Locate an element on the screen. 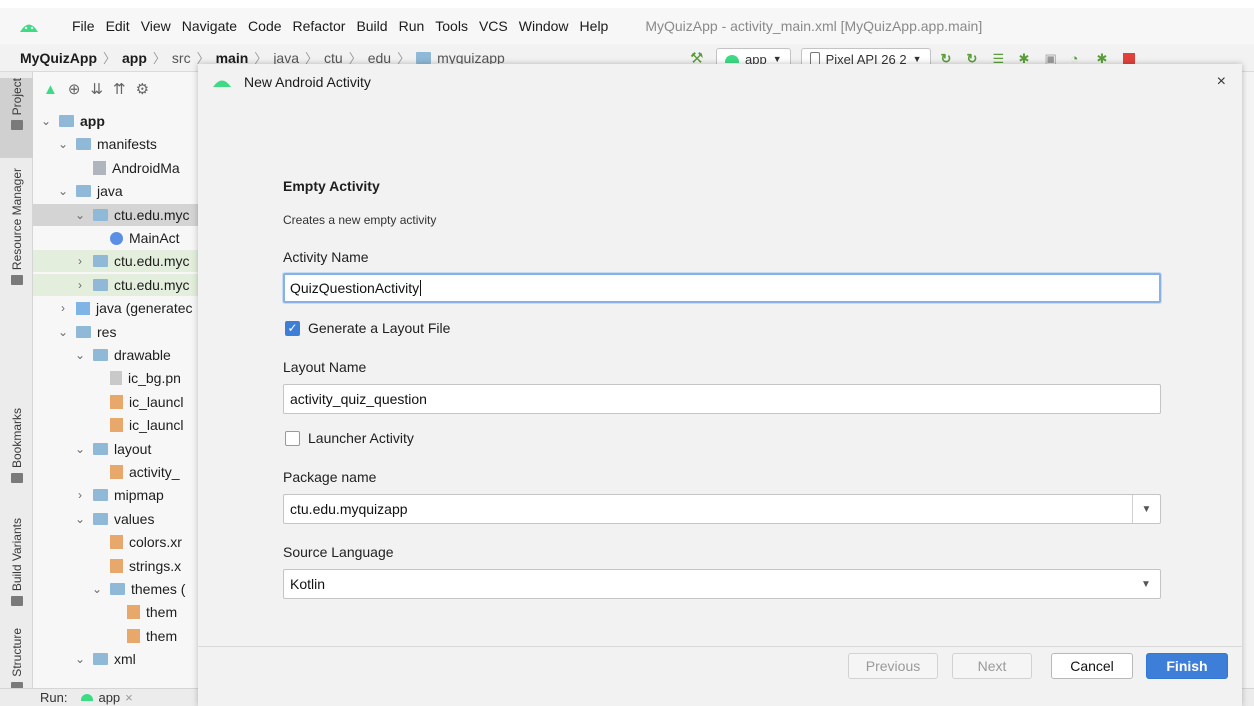  previous-button: Previous is located at coordinates (893, 666).